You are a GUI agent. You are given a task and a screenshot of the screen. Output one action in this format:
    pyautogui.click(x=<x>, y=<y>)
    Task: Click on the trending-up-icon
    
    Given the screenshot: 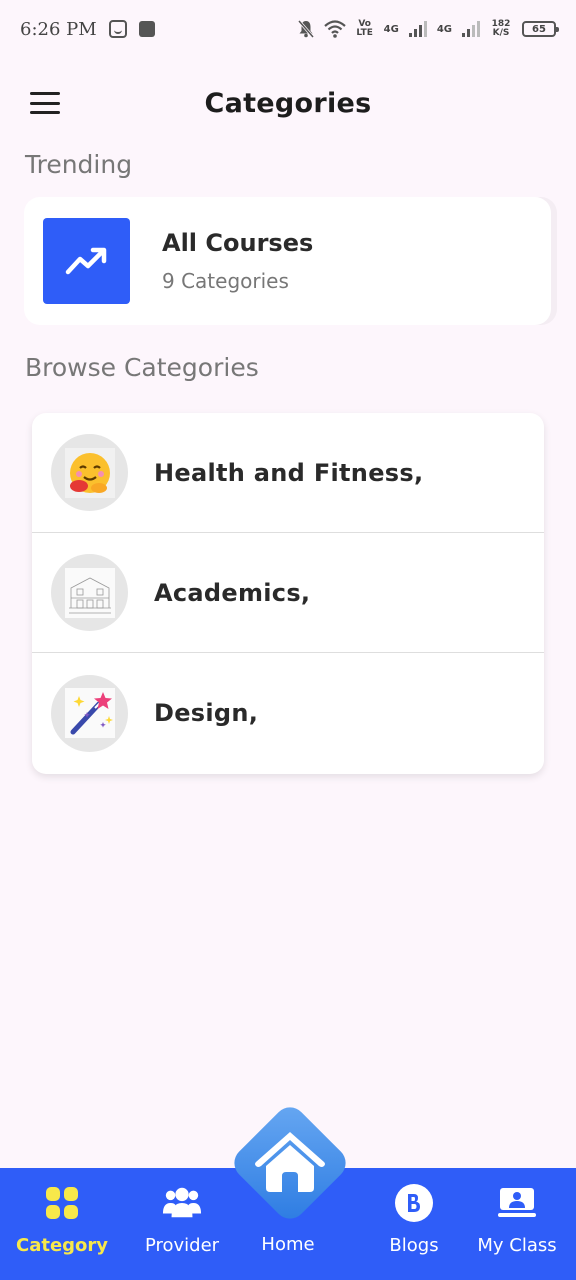 What is the action you would take?
    pyautogui.click(x=86, y=261)
    